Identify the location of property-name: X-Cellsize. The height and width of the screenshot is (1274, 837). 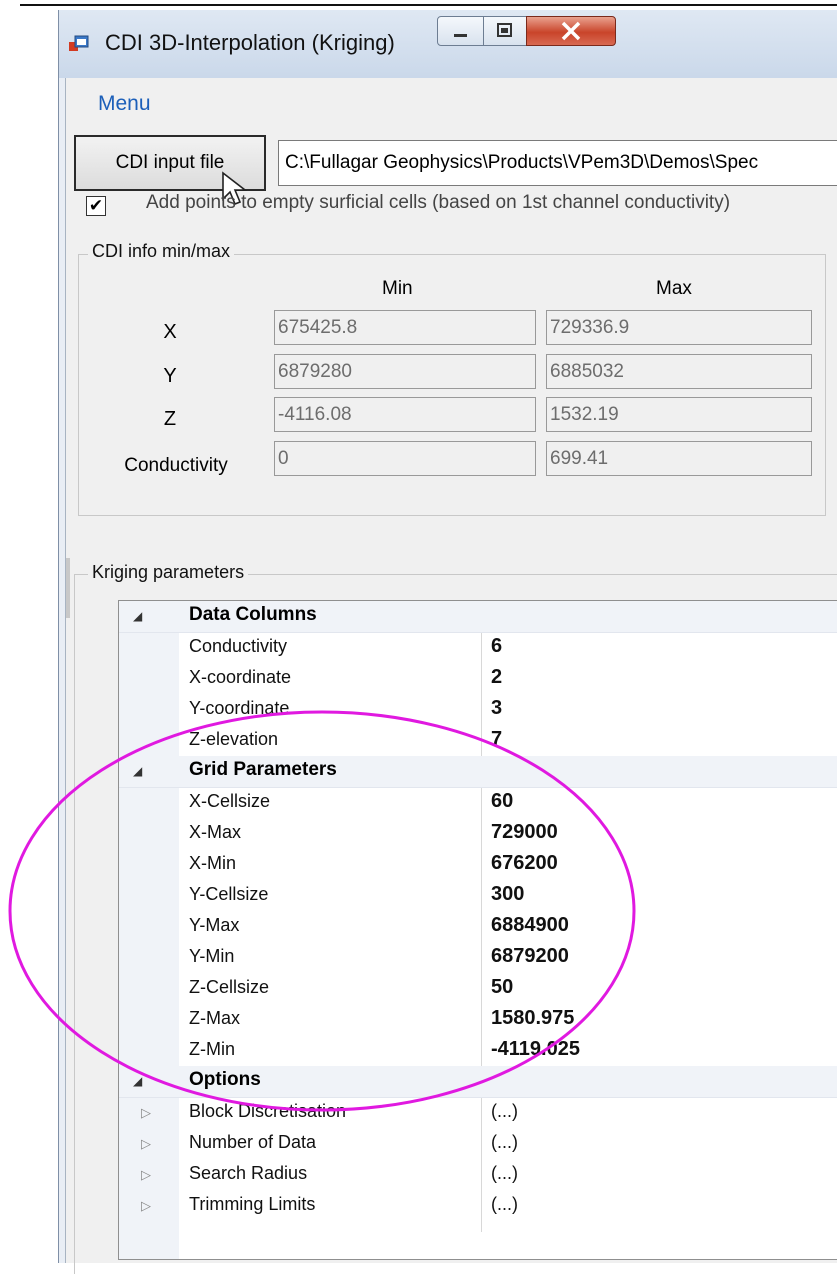
(230, 801).